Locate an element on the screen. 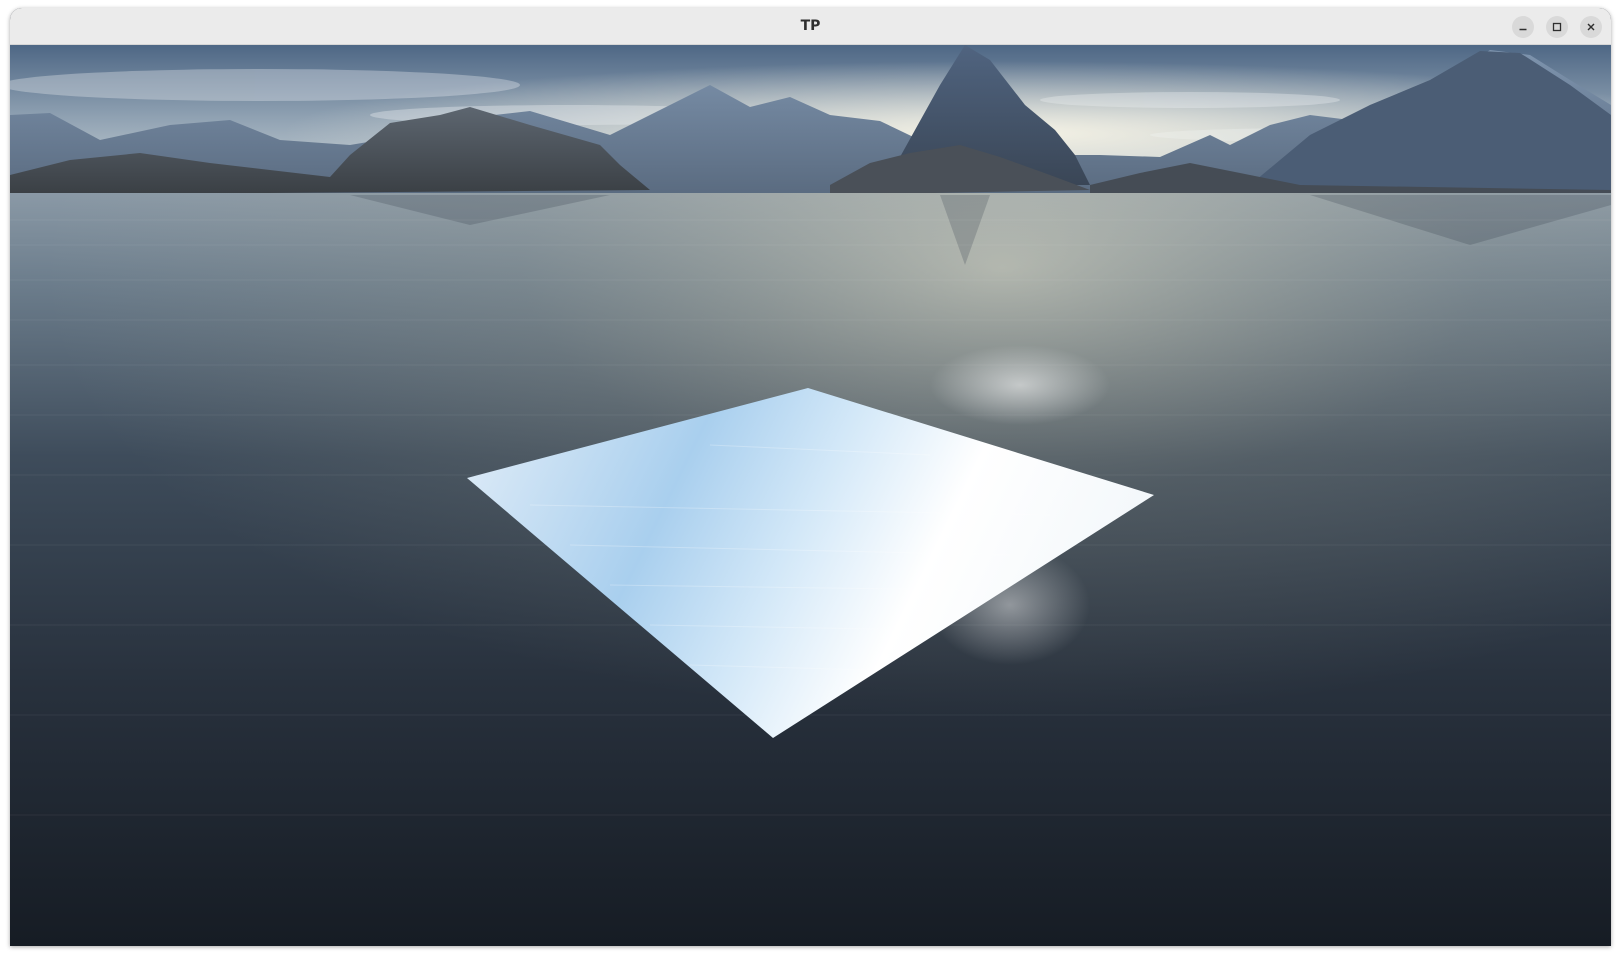 Image resolution: width=1620 pixels, height=955 pixels. minimize-icon is located at coordinates (1523, 27).